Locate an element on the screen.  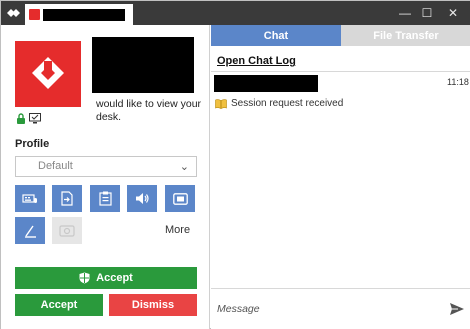
windows-shield-icon is located at coordinates (84, 278).